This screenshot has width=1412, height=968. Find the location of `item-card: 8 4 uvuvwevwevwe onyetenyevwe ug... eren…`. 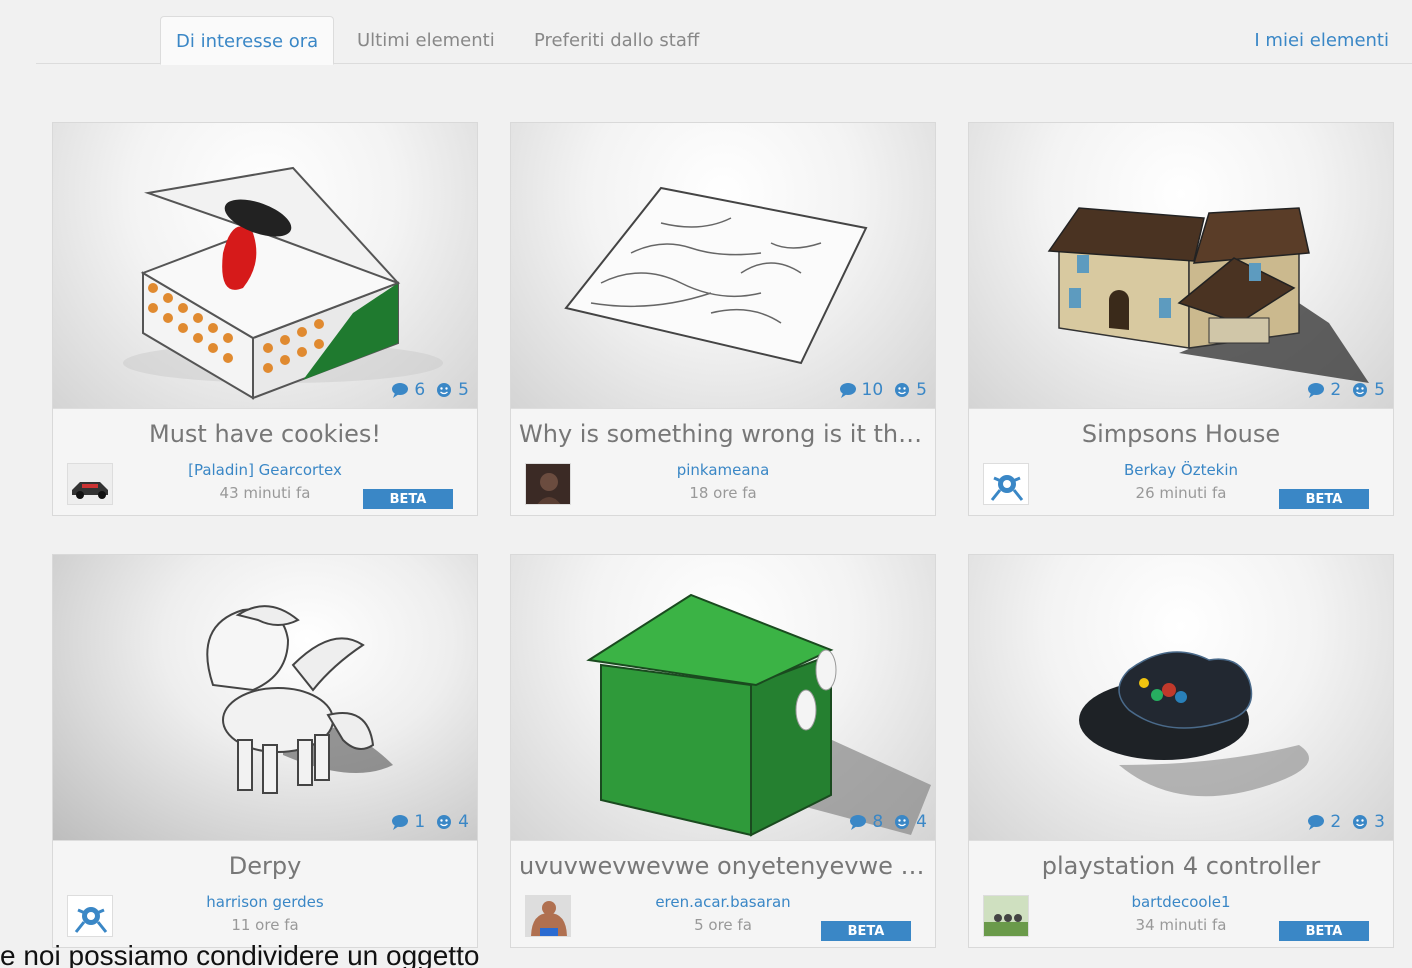

item-card: 8 4 uvuvwevwevwe onyetenyevwe ug... eren… is located at coordinates (723, 751).